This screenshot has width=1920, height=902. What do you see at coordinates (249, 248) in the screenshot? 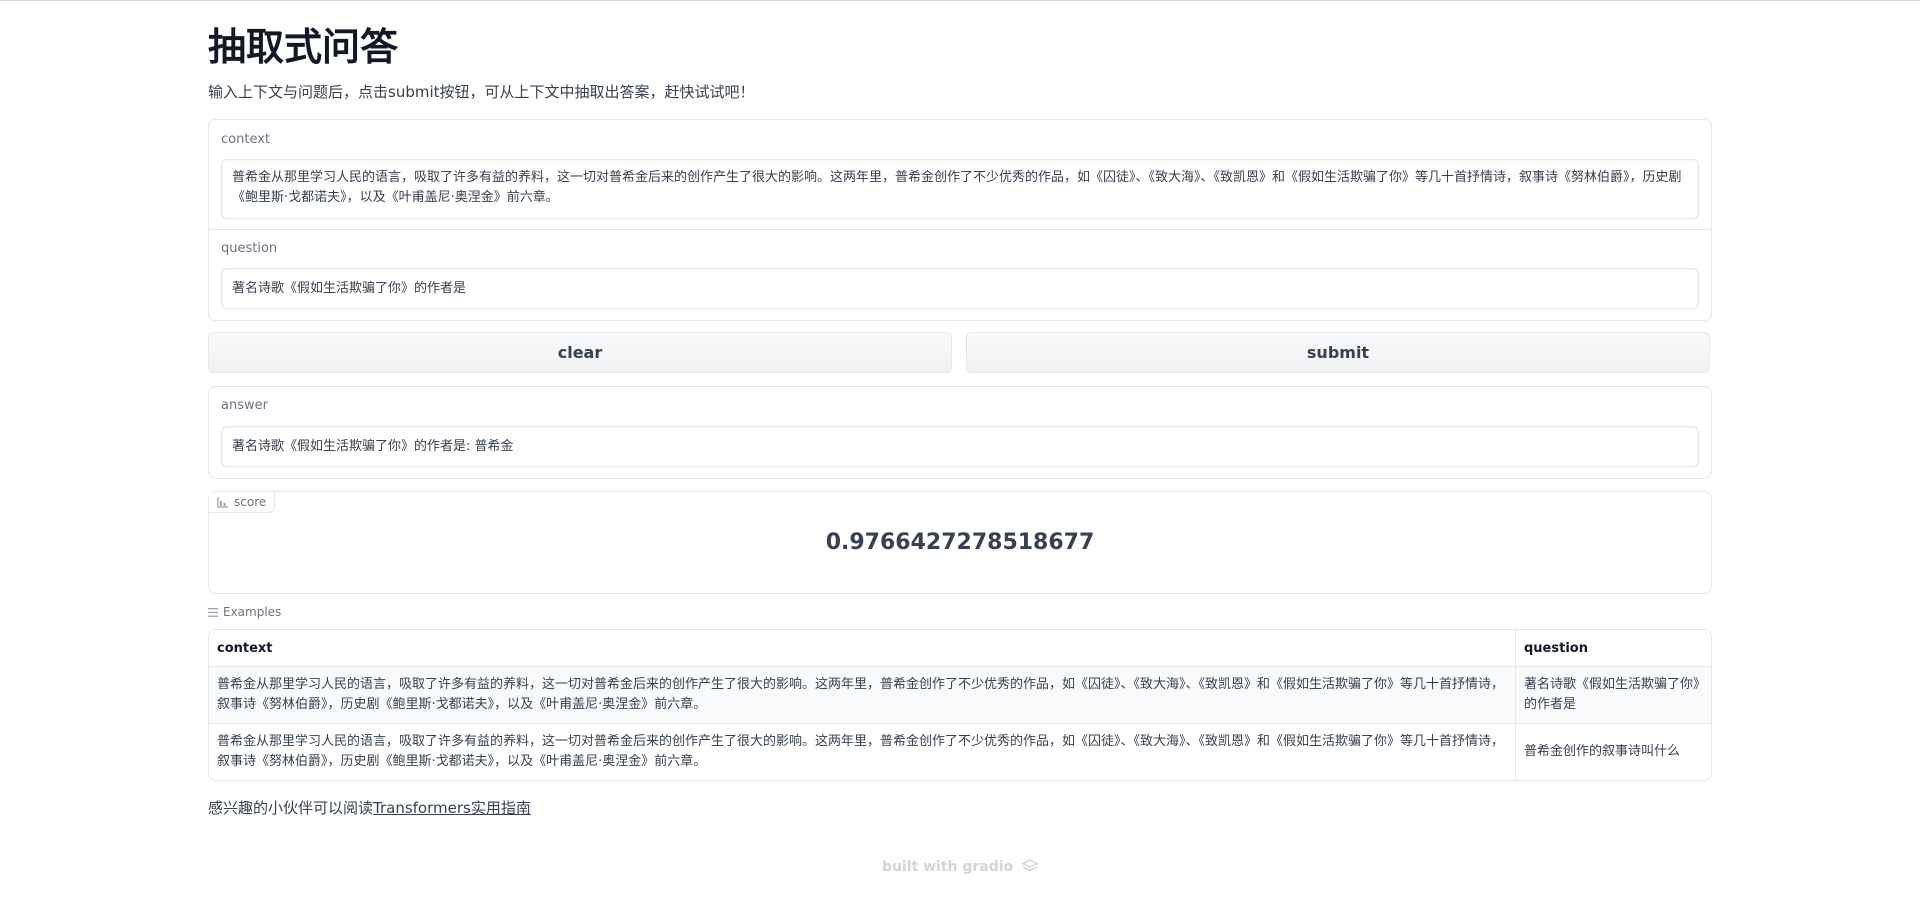
I see `question-label: question` at bounding box center [249, 248].